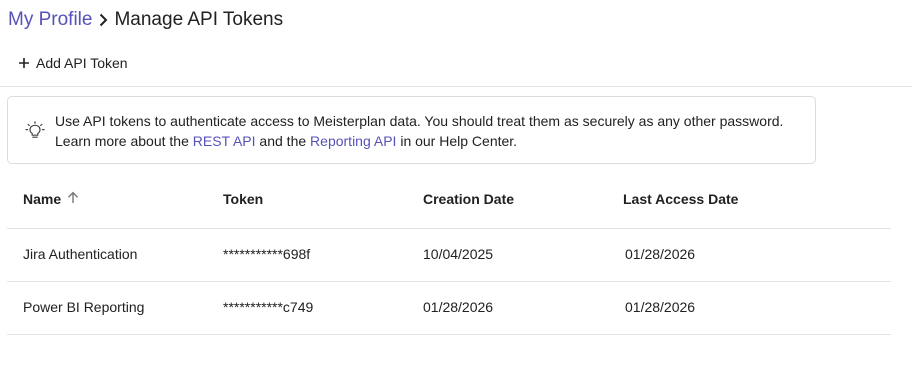  I want to click on add-api-token-label: Add API Token, so click(82, 63).